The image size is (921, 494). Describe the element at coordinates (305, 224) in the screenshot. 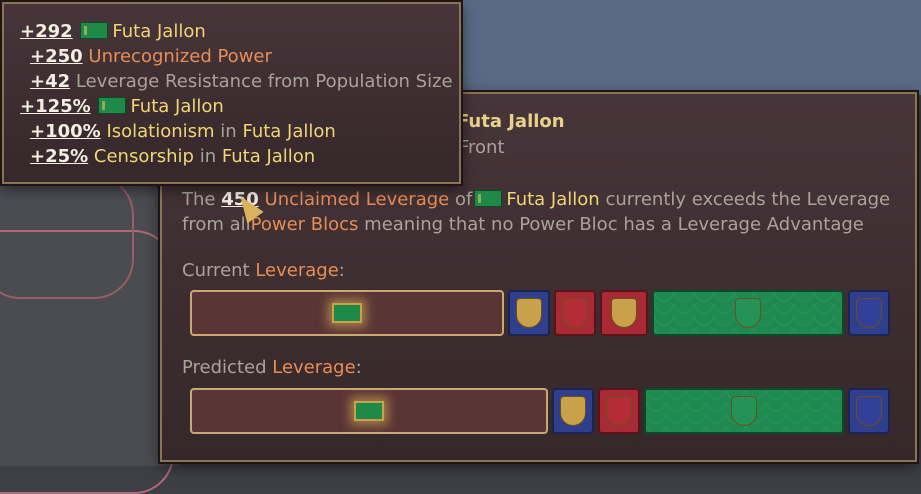

I see `power-blocs-link: Power Blocs` at that location.